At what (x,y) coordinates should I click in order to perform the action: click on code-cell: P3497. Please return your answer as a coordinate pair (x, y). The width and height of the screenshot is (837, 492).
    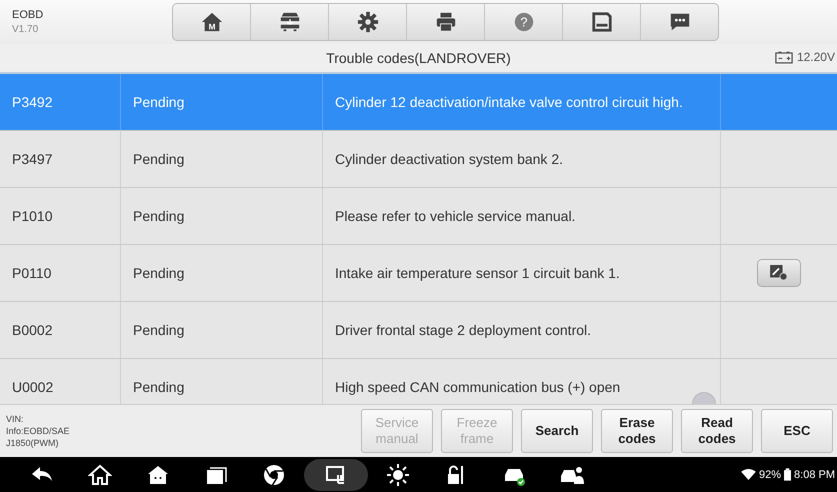
    Looking at the image, I should click on (60, 159).